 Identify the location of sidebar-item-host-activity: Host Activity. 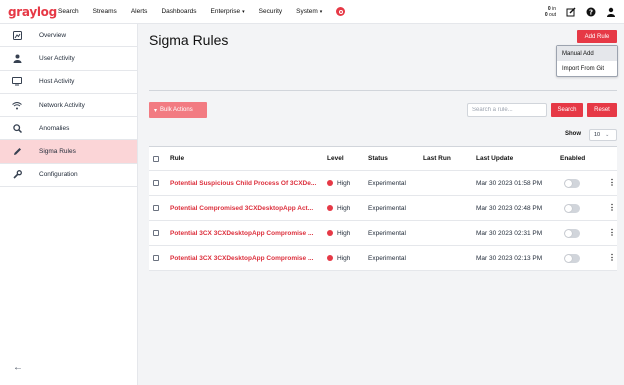
(68, 82).